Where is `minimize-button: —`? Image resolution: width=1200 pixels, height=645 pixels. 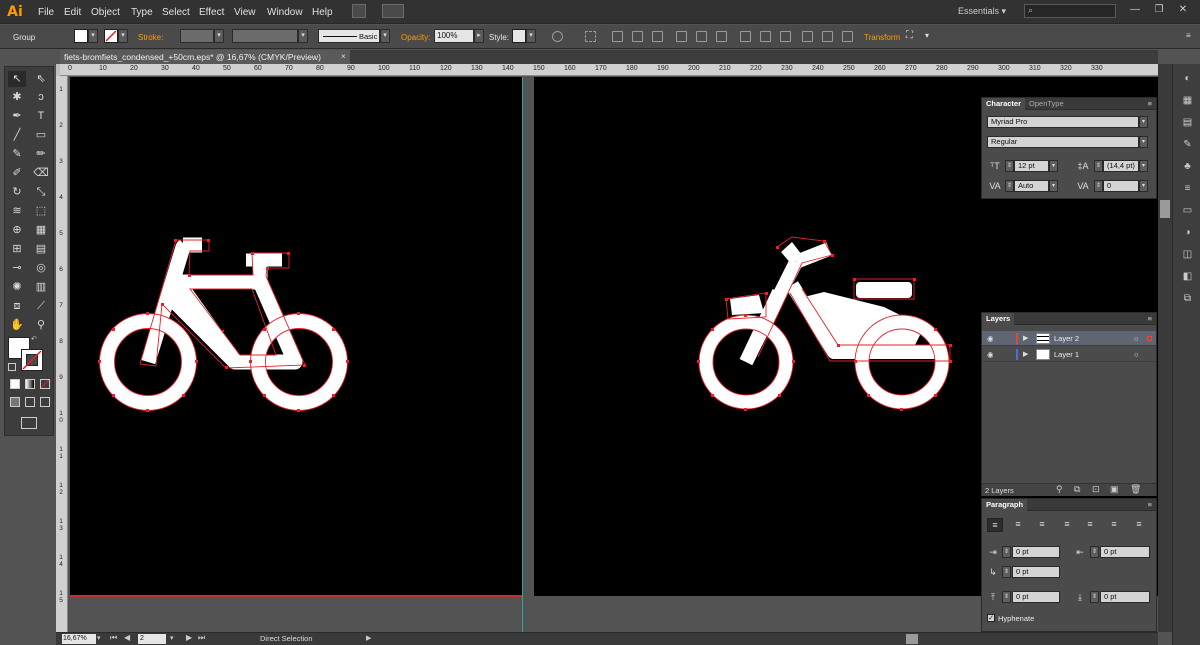
minimize-button: — is located at coordinates (1135, 10).